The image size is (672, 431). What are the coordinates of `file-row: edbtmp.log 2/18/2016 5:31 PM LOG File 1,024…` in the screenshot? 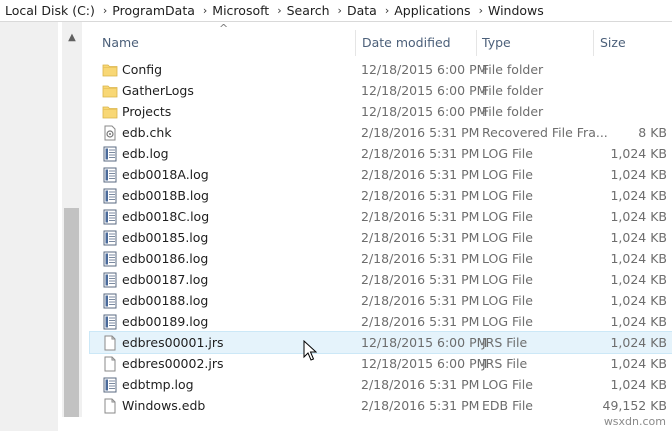 It's located at (381, 384).